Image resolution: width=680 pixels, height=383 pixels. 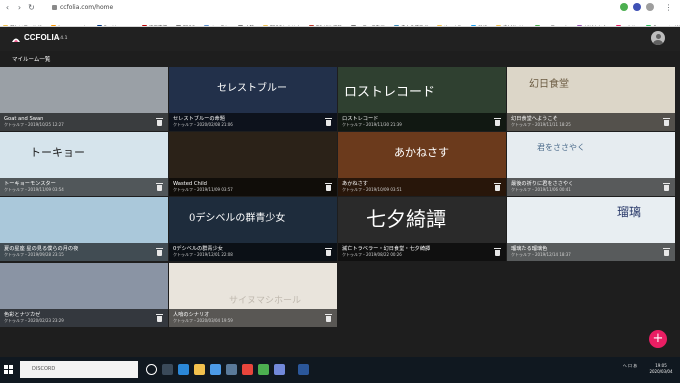 What do you see at coordinates (8, 369) in the screenshot?
I see `windows-start-icon` at bounding box center [8, 369].